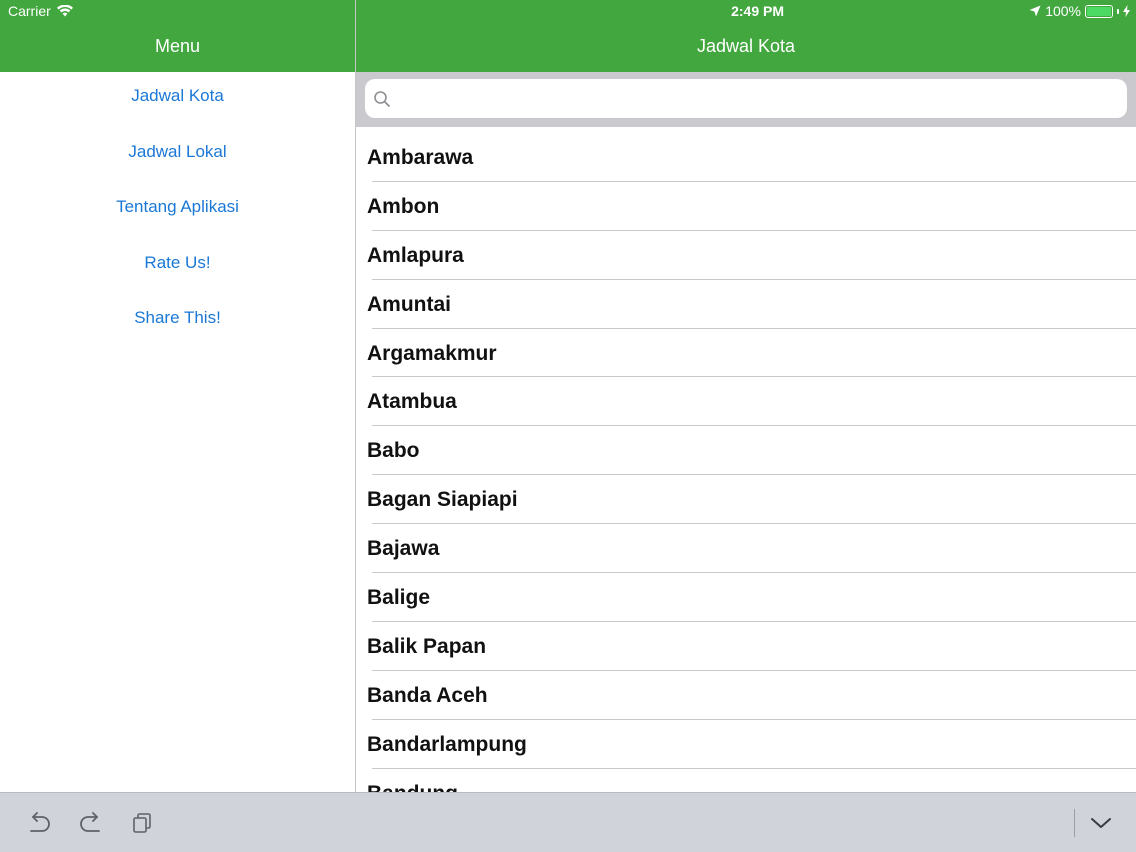 The image size is (1136, 852). Describe the element at coordinates (1063, 11) in the screenshot. I see `battery-percent: 100%` at that location.